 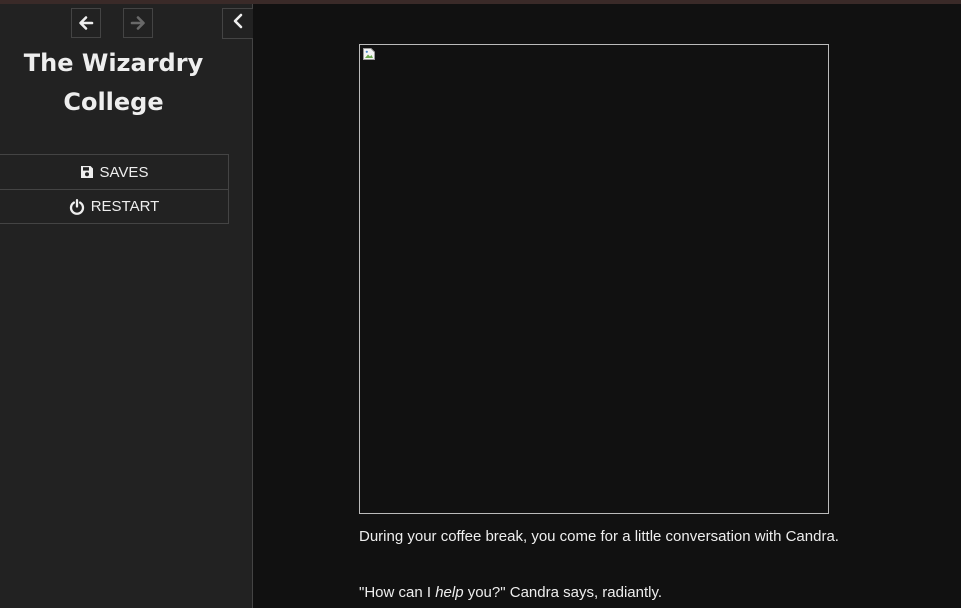 I want to click on history-forward-button, so click(x=138, y=23).